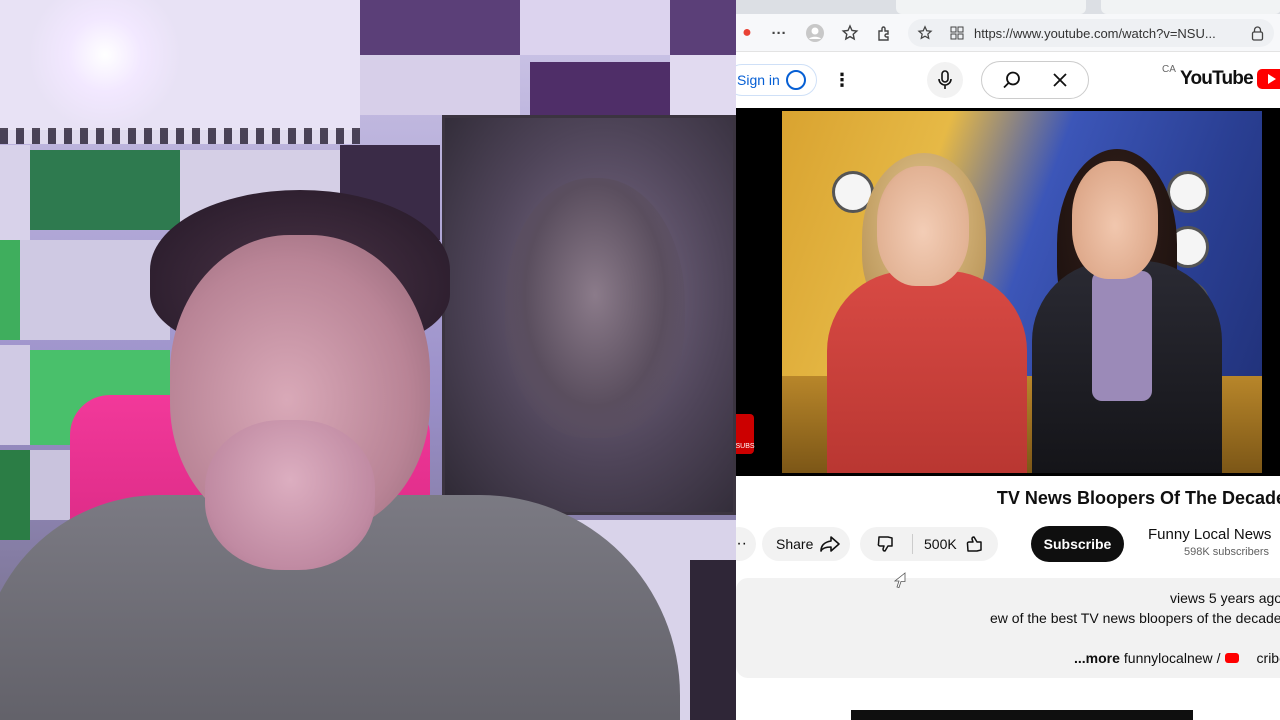 This screenshot has width=1280, height=720. I want to click on abc-logo, so click(1188, 192).